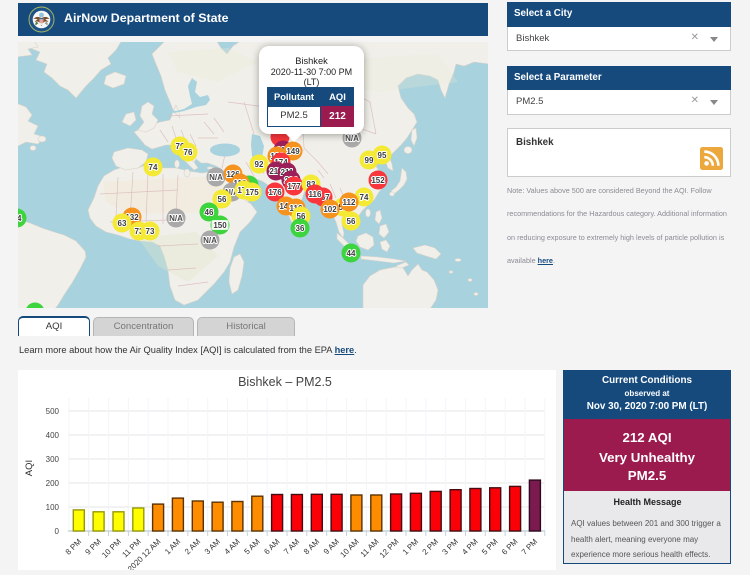 The width and height of the screenshot is (750, 575). Describe the element at coordinates (510, 547) in the screenshot. I see `svg-text: 6 PM` at that location.